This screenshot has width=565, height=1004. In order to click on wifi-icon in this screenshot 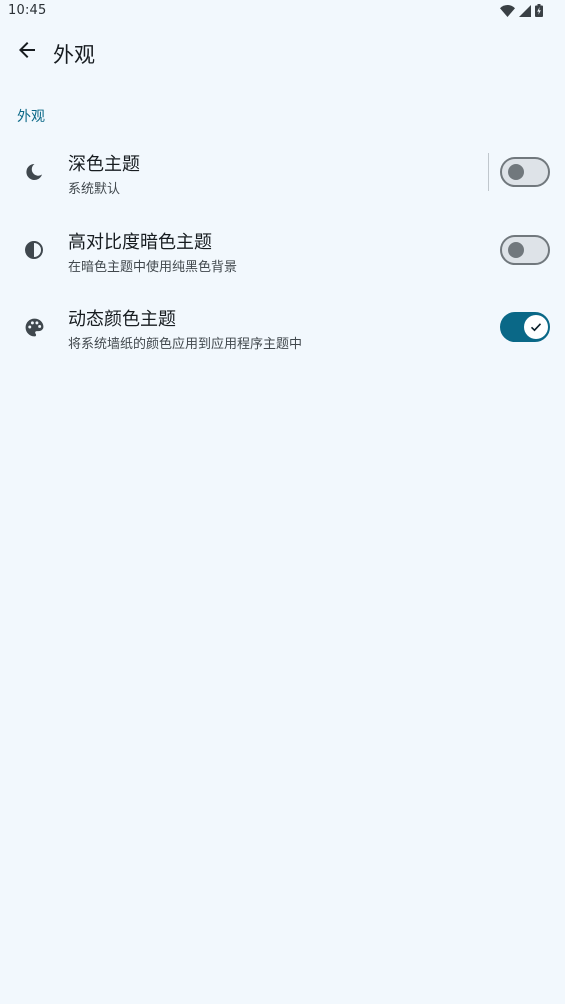, I will do `click(507, 10)`.